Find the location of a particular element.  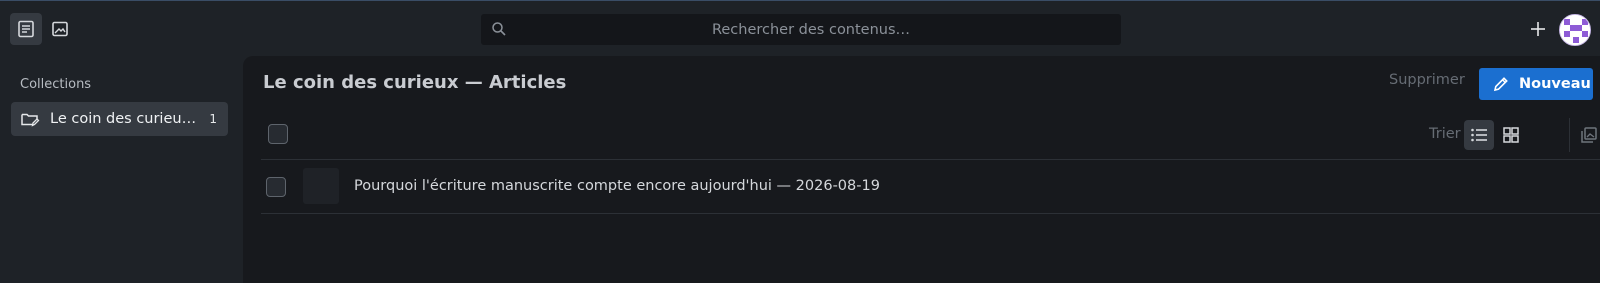

grid-view-button is located at coordinates (1511, 135).